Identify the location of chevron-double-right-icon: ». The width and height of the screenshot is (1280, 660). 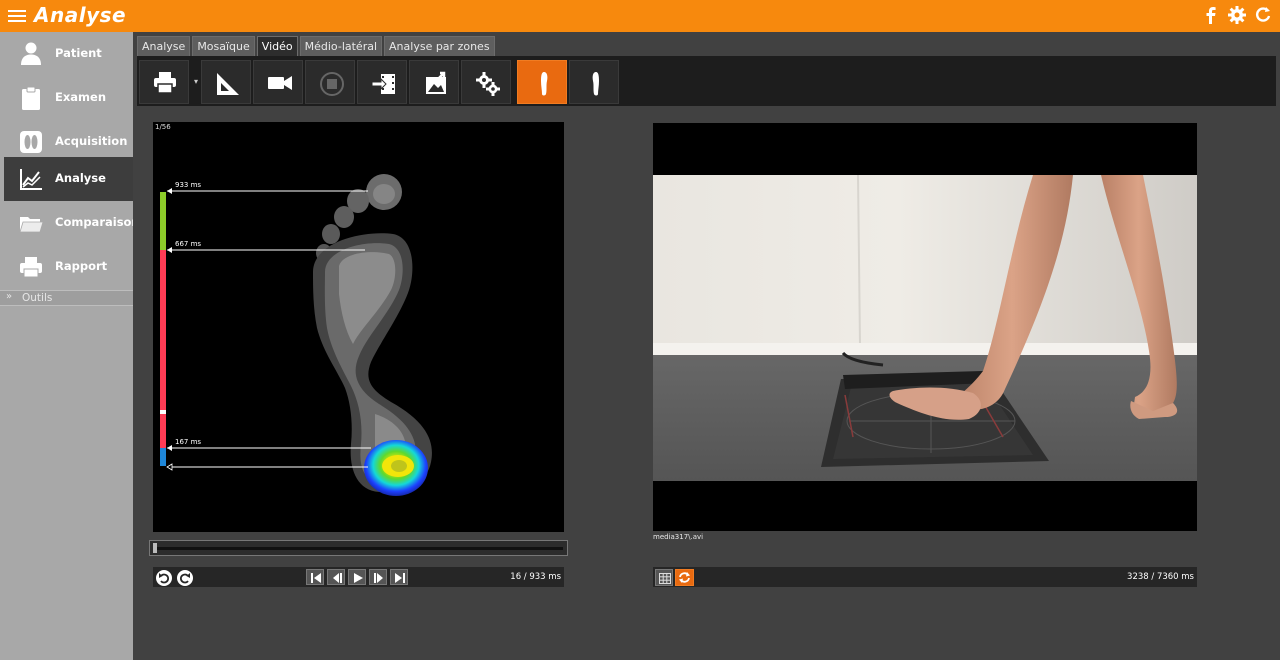
(9, 296).